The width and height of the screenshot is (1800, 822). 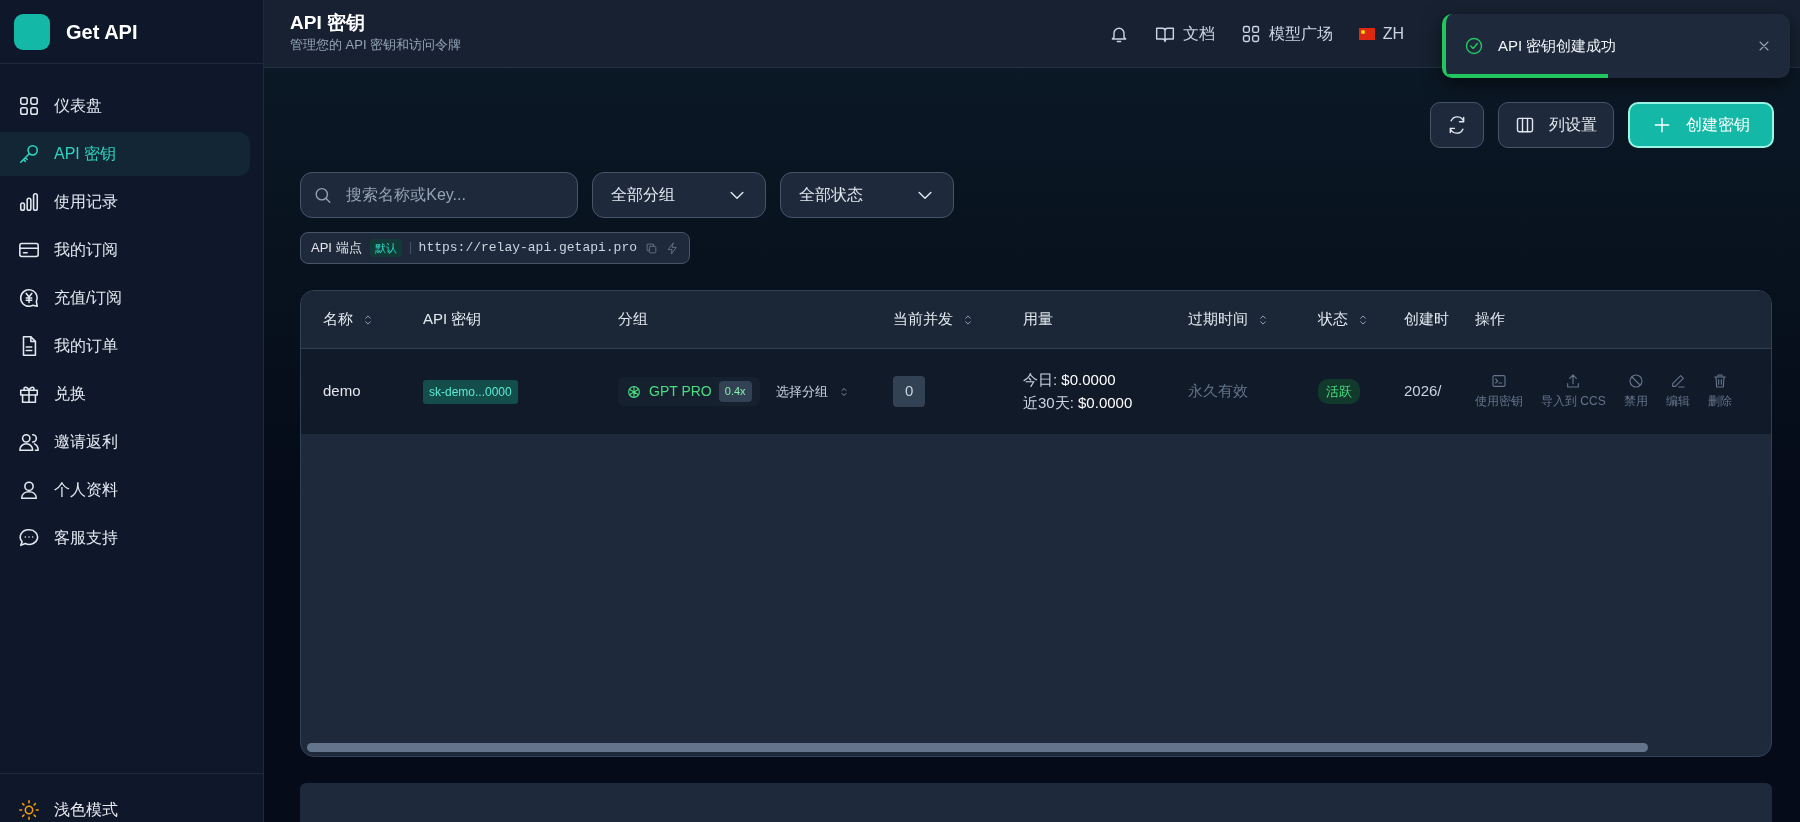 I want to click on check-circle-icon, so click(x=1474, y=46).